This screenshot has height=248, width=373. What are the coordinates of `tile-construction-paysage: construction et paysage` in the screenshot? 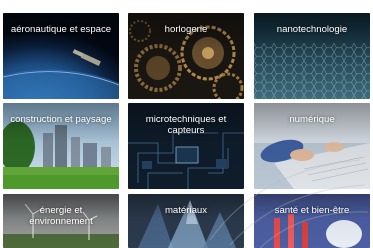 It's located at (61, 146).